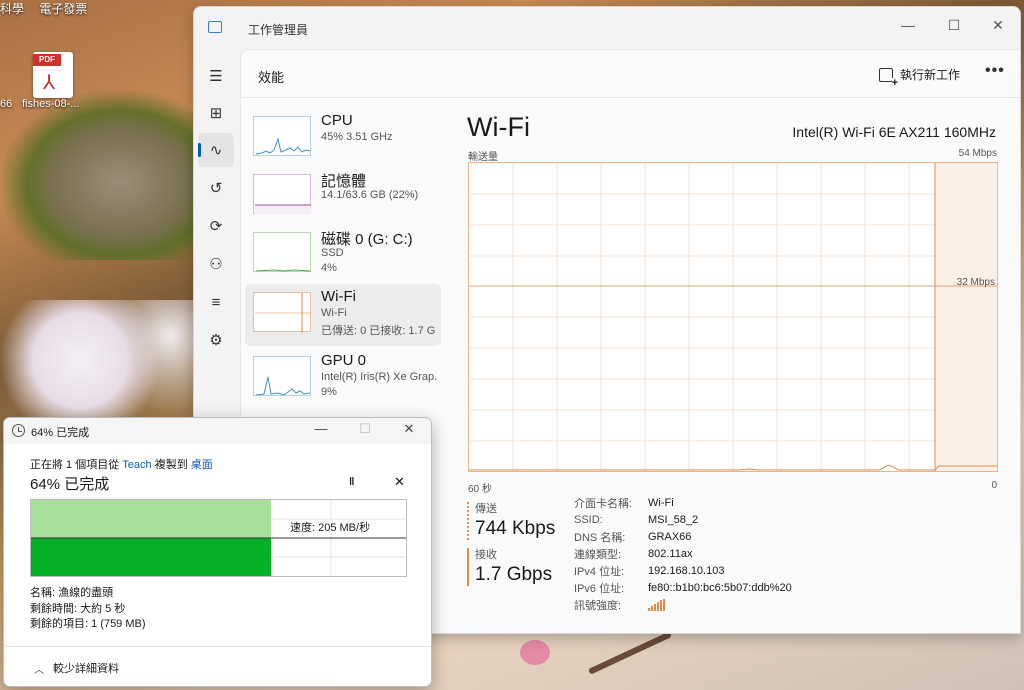 This screenshot has width=1024, height=690. Describe the element at coordinates (683, 587) in the screenshot. I see `property-row: IPv6 位址: fe80::b1b0:bc6:5b07:ddb%20` at that location.